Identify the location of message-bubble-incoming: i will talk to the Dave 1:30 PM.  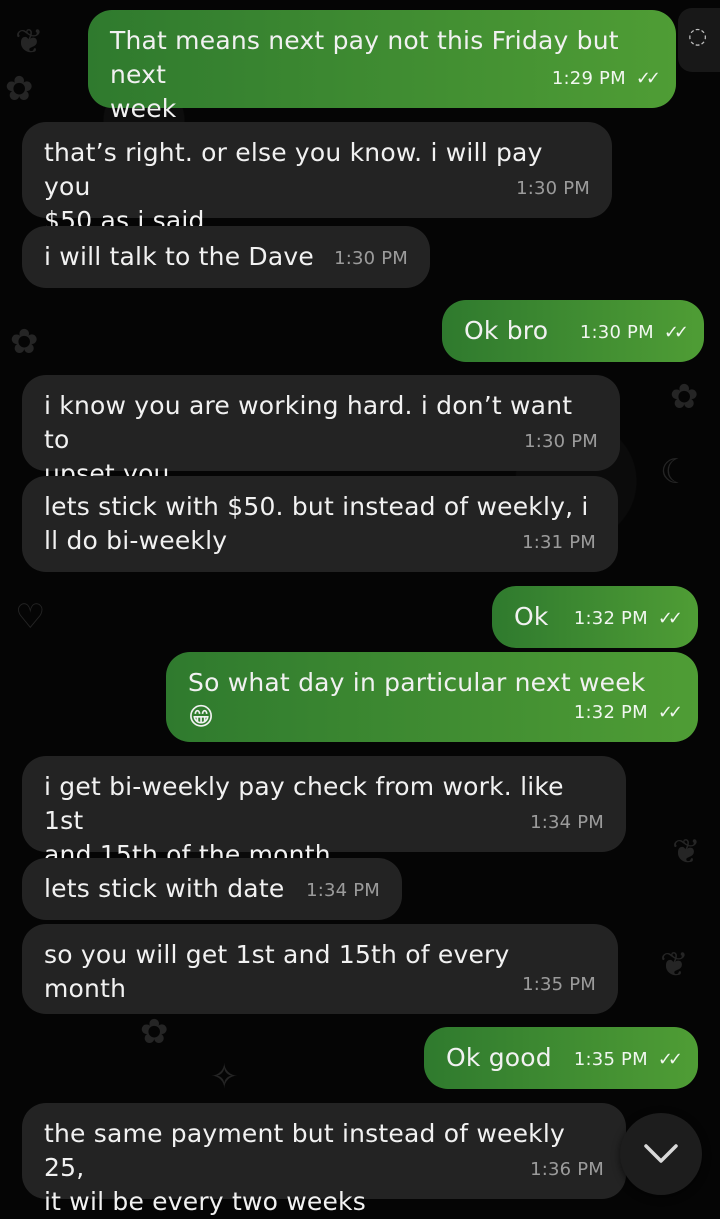
(226, 257).